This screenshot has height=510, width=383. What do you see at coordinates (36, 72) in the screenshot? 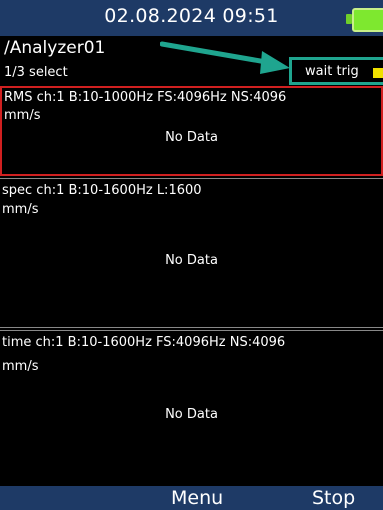
I see `selection-indicator: 1/3 select` at bounding box center [36, 72].